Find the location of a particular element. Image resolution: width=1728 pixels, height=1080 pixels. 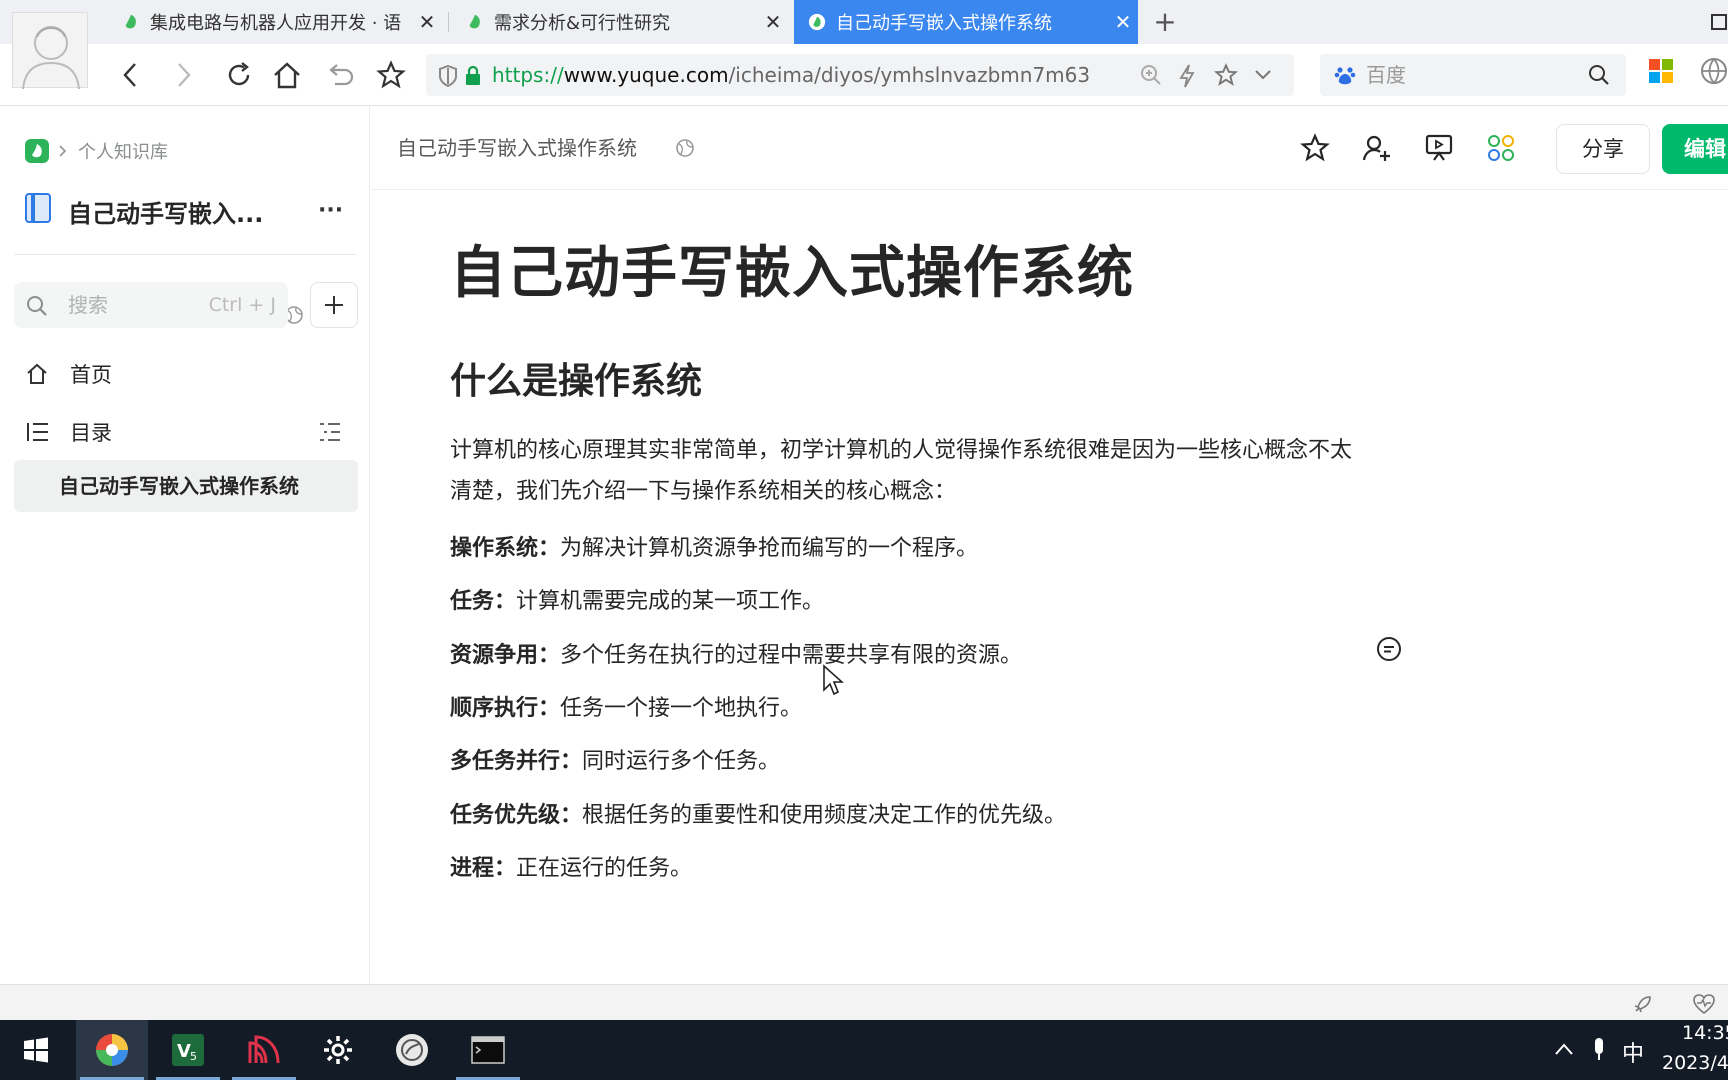

zoom-icon is located at coordinates (1151, 75).